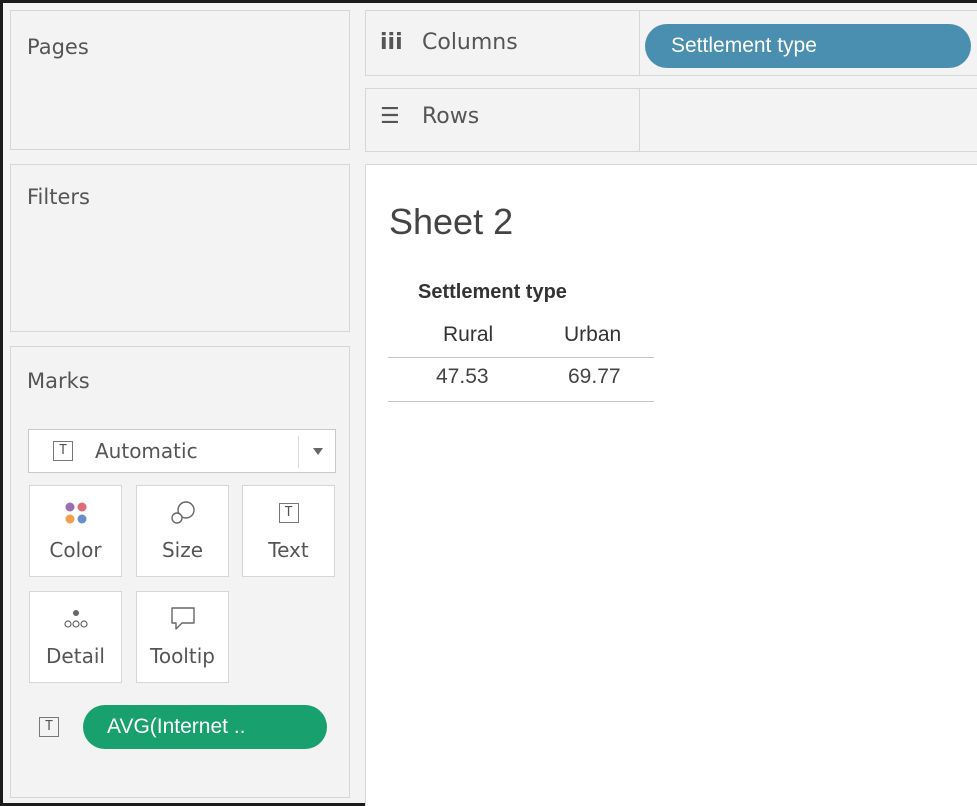 Image resolution: width=977 pixels, height=806 pixels. I want to click on detail-icon, so click(75, 619).